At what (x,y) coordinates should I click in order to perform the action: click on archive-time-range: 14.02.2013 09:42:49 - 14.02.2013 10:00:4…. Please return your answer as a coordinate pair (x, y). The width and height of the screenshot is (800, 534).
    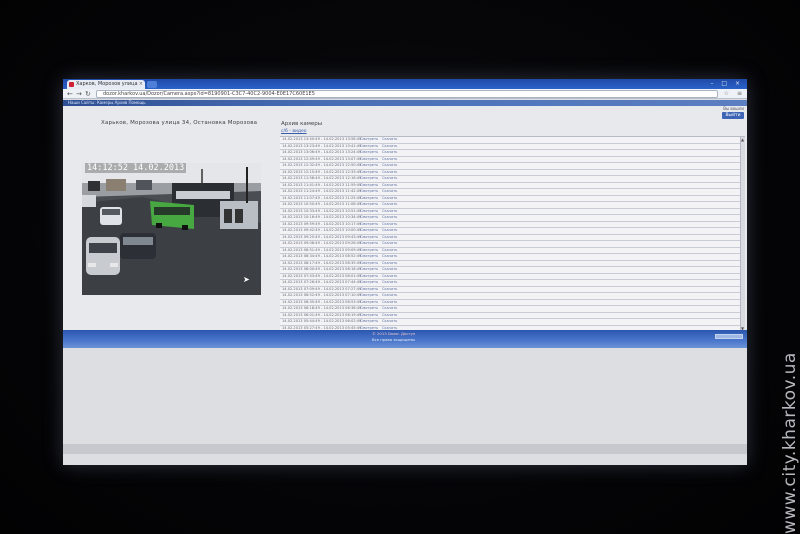
    Looking at the image, I should click on (322, 230).